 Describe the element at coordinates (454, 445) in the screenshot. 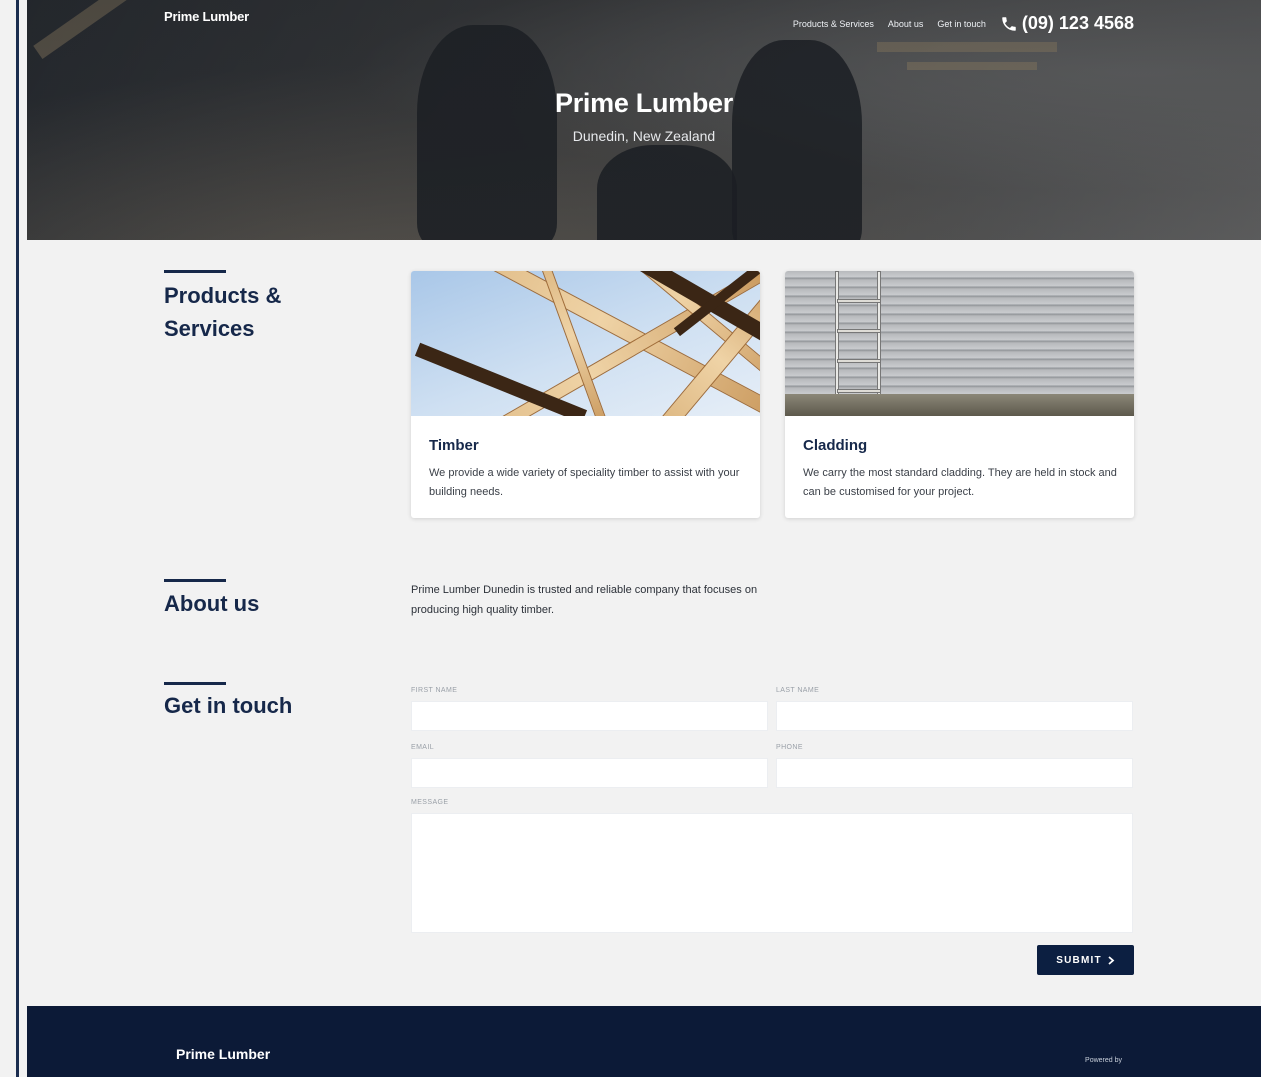

I see `card-title: Timber` at that location.